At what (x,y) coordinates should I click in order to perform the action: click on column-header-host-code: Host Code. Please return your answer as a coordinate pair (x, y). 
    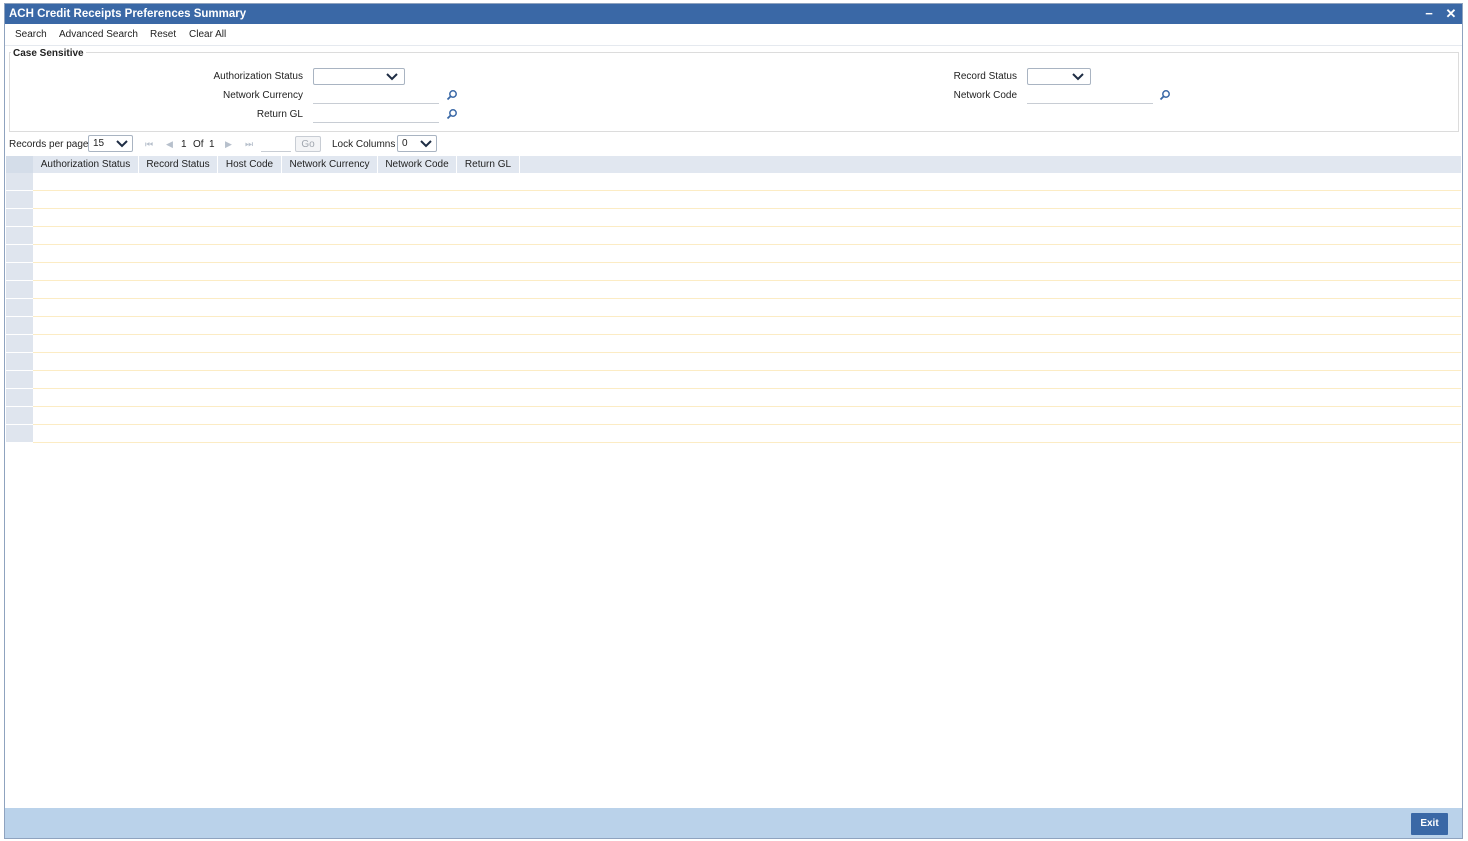
    Looking at the image, I should click on (250, 164).